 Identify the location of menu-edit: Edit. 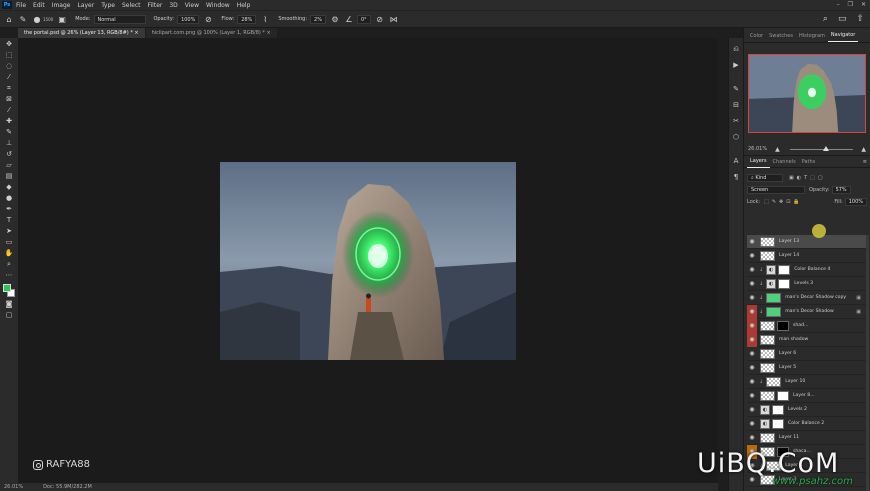
(39, 5).